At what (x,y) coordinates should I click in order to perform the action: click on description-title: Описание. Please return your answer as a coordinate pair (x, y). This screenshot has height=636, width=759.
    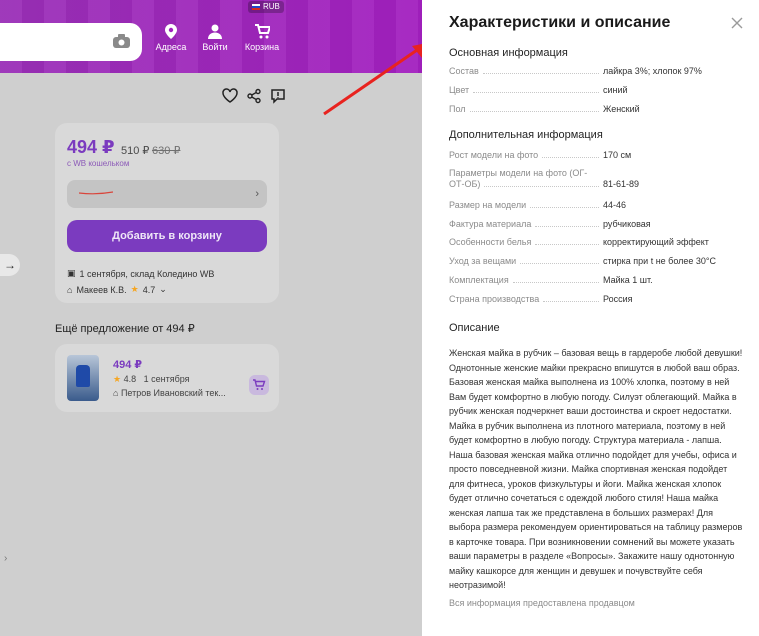
    Looking at the image, I should click on (474, 328).